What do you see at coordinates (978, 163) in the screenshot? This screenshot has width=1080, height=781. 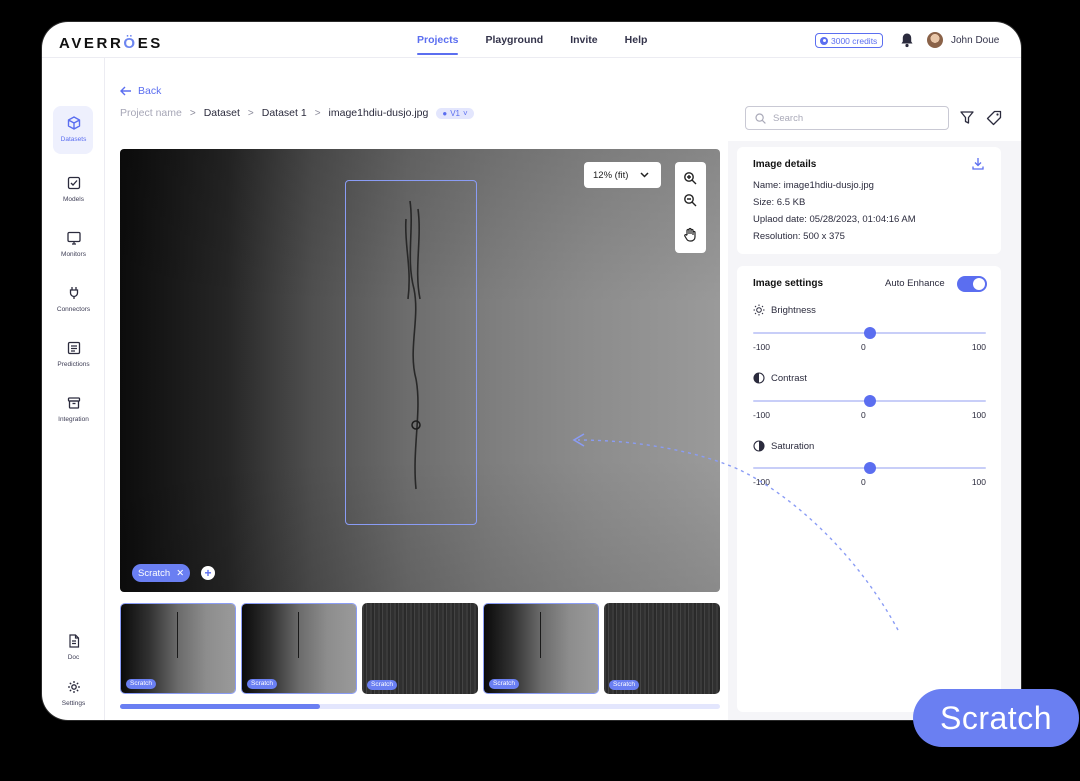 I see `download-icon` at bounding box center [978, 163].